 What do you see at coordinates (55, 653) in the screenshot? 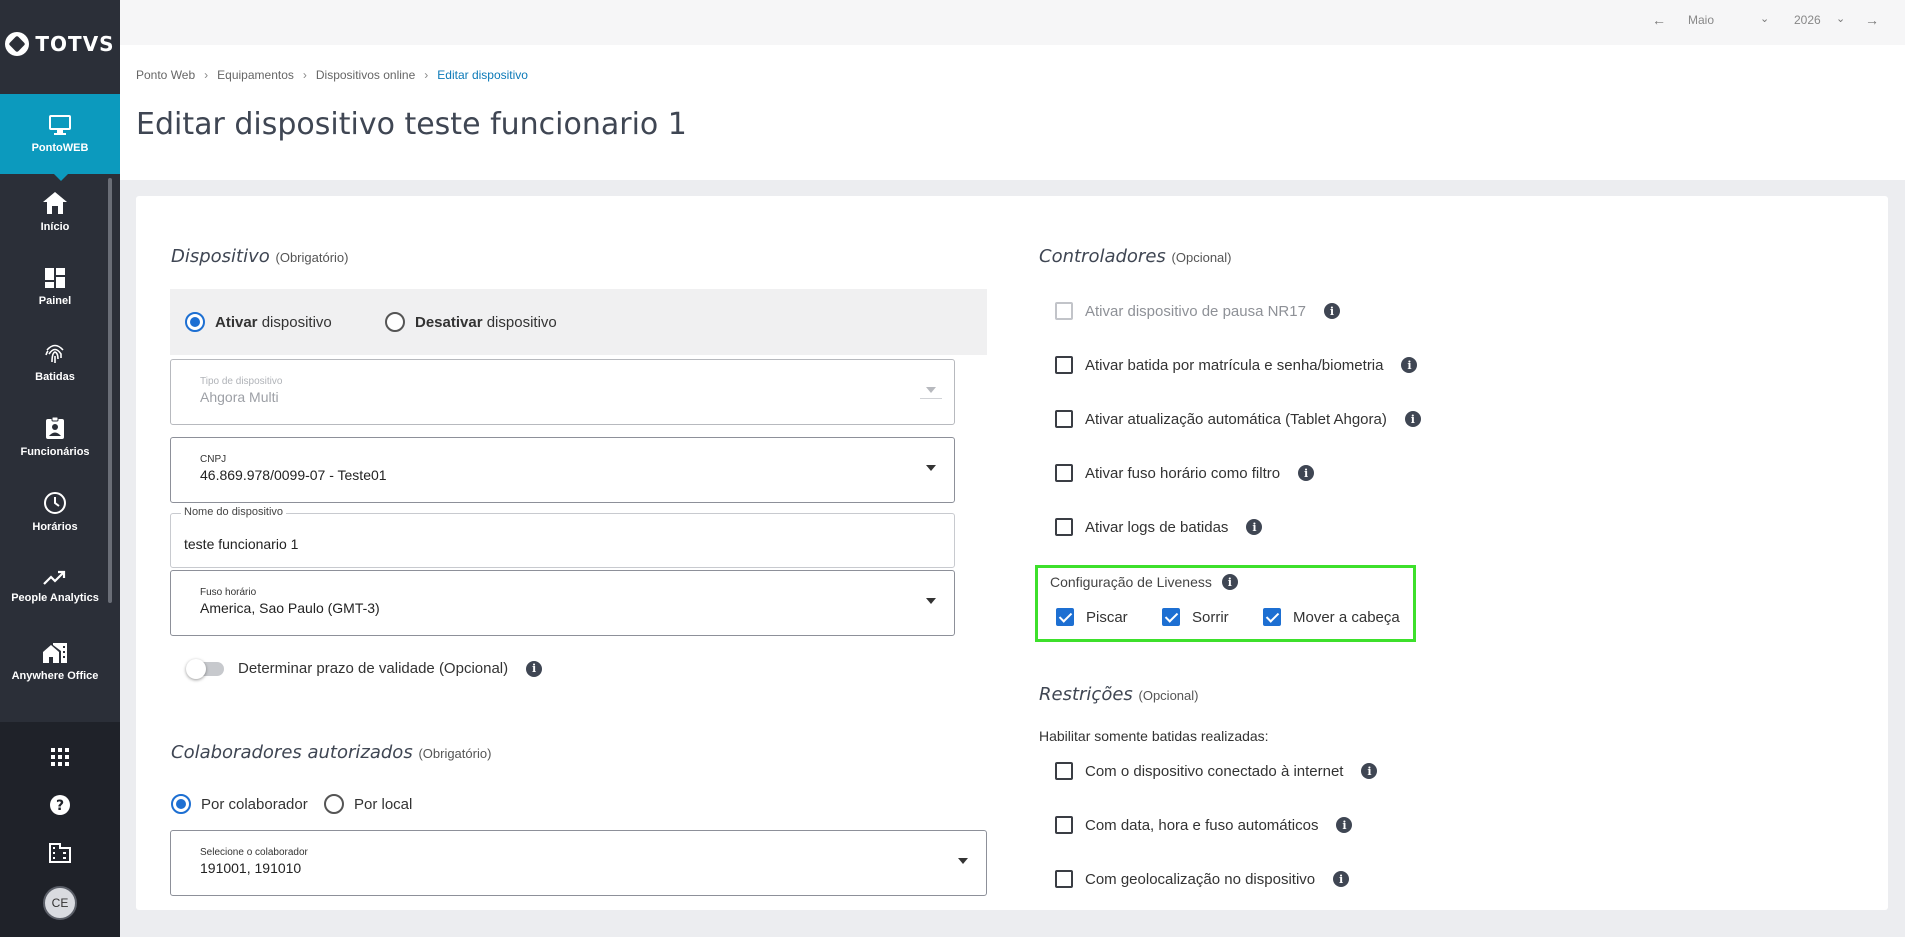
I see `home-work-icon` at bounding box center [55, 653].